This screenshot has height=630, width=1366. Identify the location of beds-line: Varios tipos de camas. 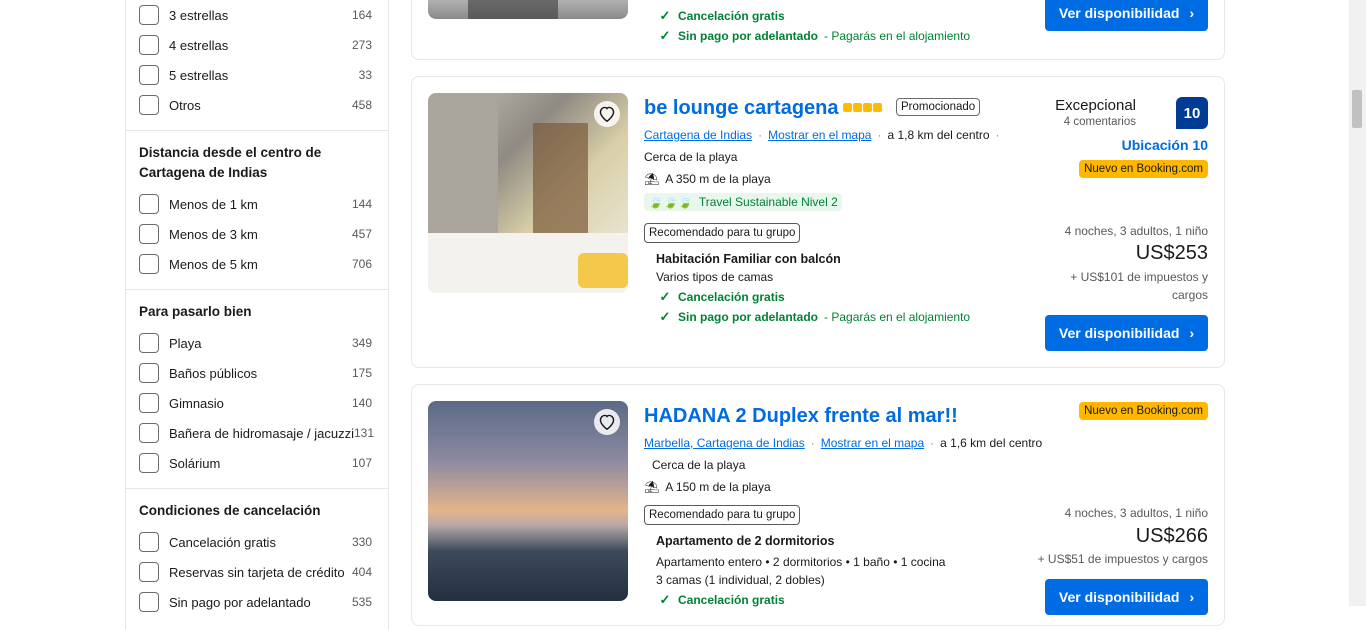
(714, 277).